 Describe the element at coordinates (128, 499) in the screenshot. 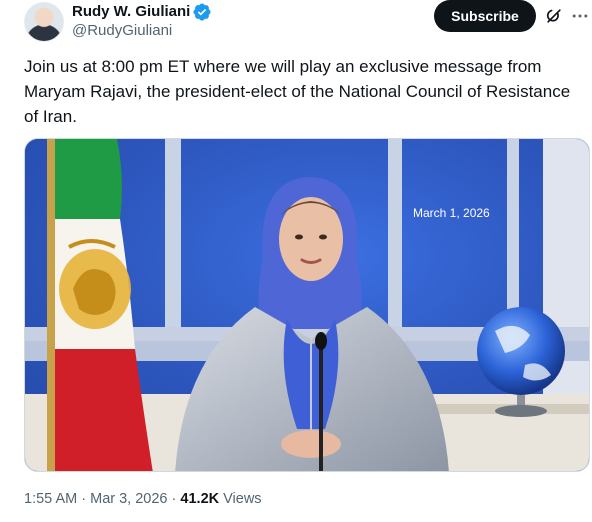

I see `tweet-date: Mar 3, 2026` at that location.